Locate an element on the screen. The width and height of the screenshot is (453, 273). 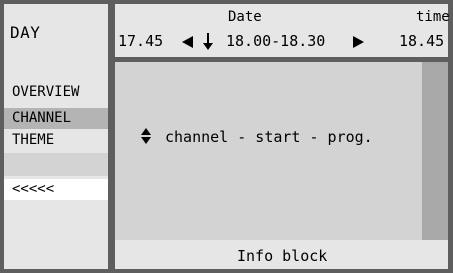
down-arrow-icon is located at coordinates (208, 41).